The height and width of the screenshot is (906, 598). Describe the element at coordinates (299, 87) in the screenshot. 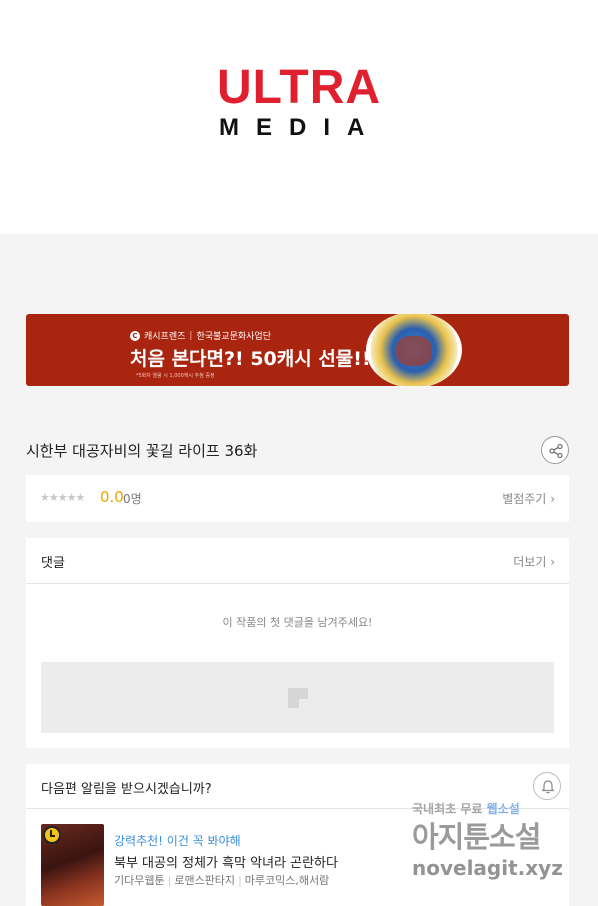

I see `logo-top-text: ULTRA` at that location.